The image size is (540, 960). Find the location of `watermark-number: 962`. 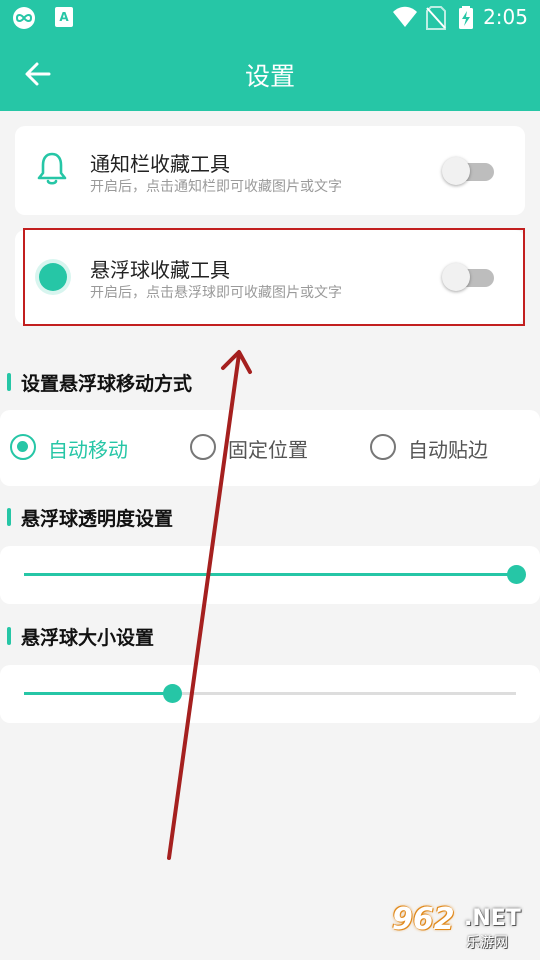

watermark-number: 962 is located at coordinates (423, 919).